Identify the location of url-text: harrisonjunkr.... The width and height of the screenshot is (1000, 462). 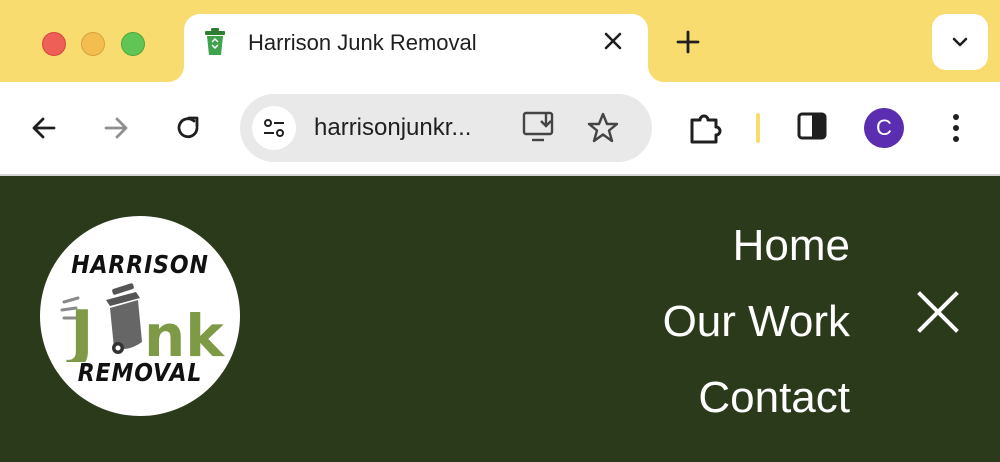
(392, 128).